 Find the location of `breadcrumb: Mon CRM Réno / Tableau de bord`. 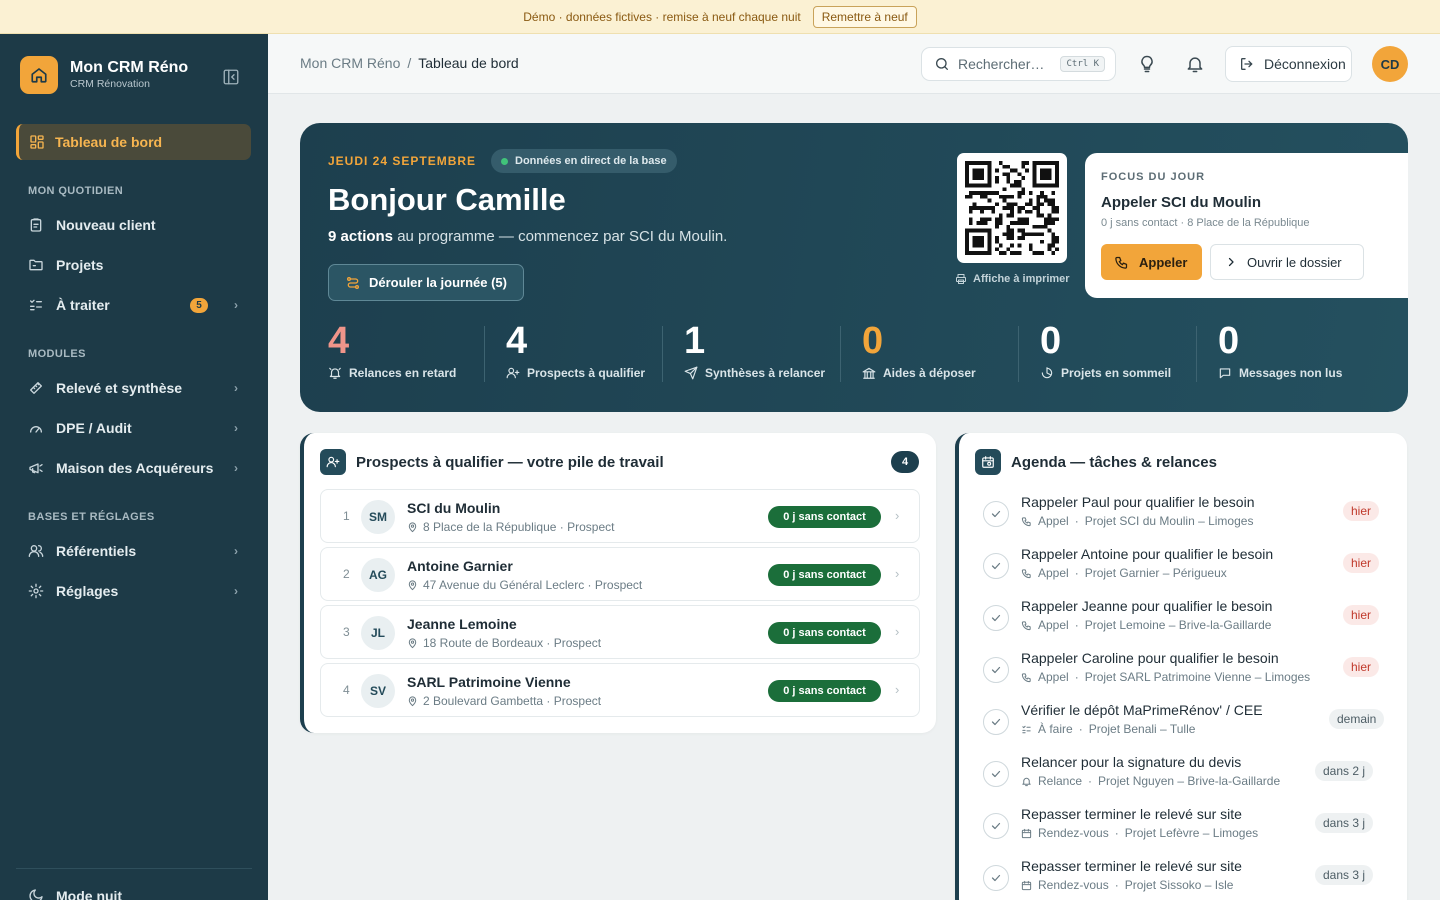

breadcrumb: Mon CRM Réno / Tableau de bord is located at coordinates (409, 63).